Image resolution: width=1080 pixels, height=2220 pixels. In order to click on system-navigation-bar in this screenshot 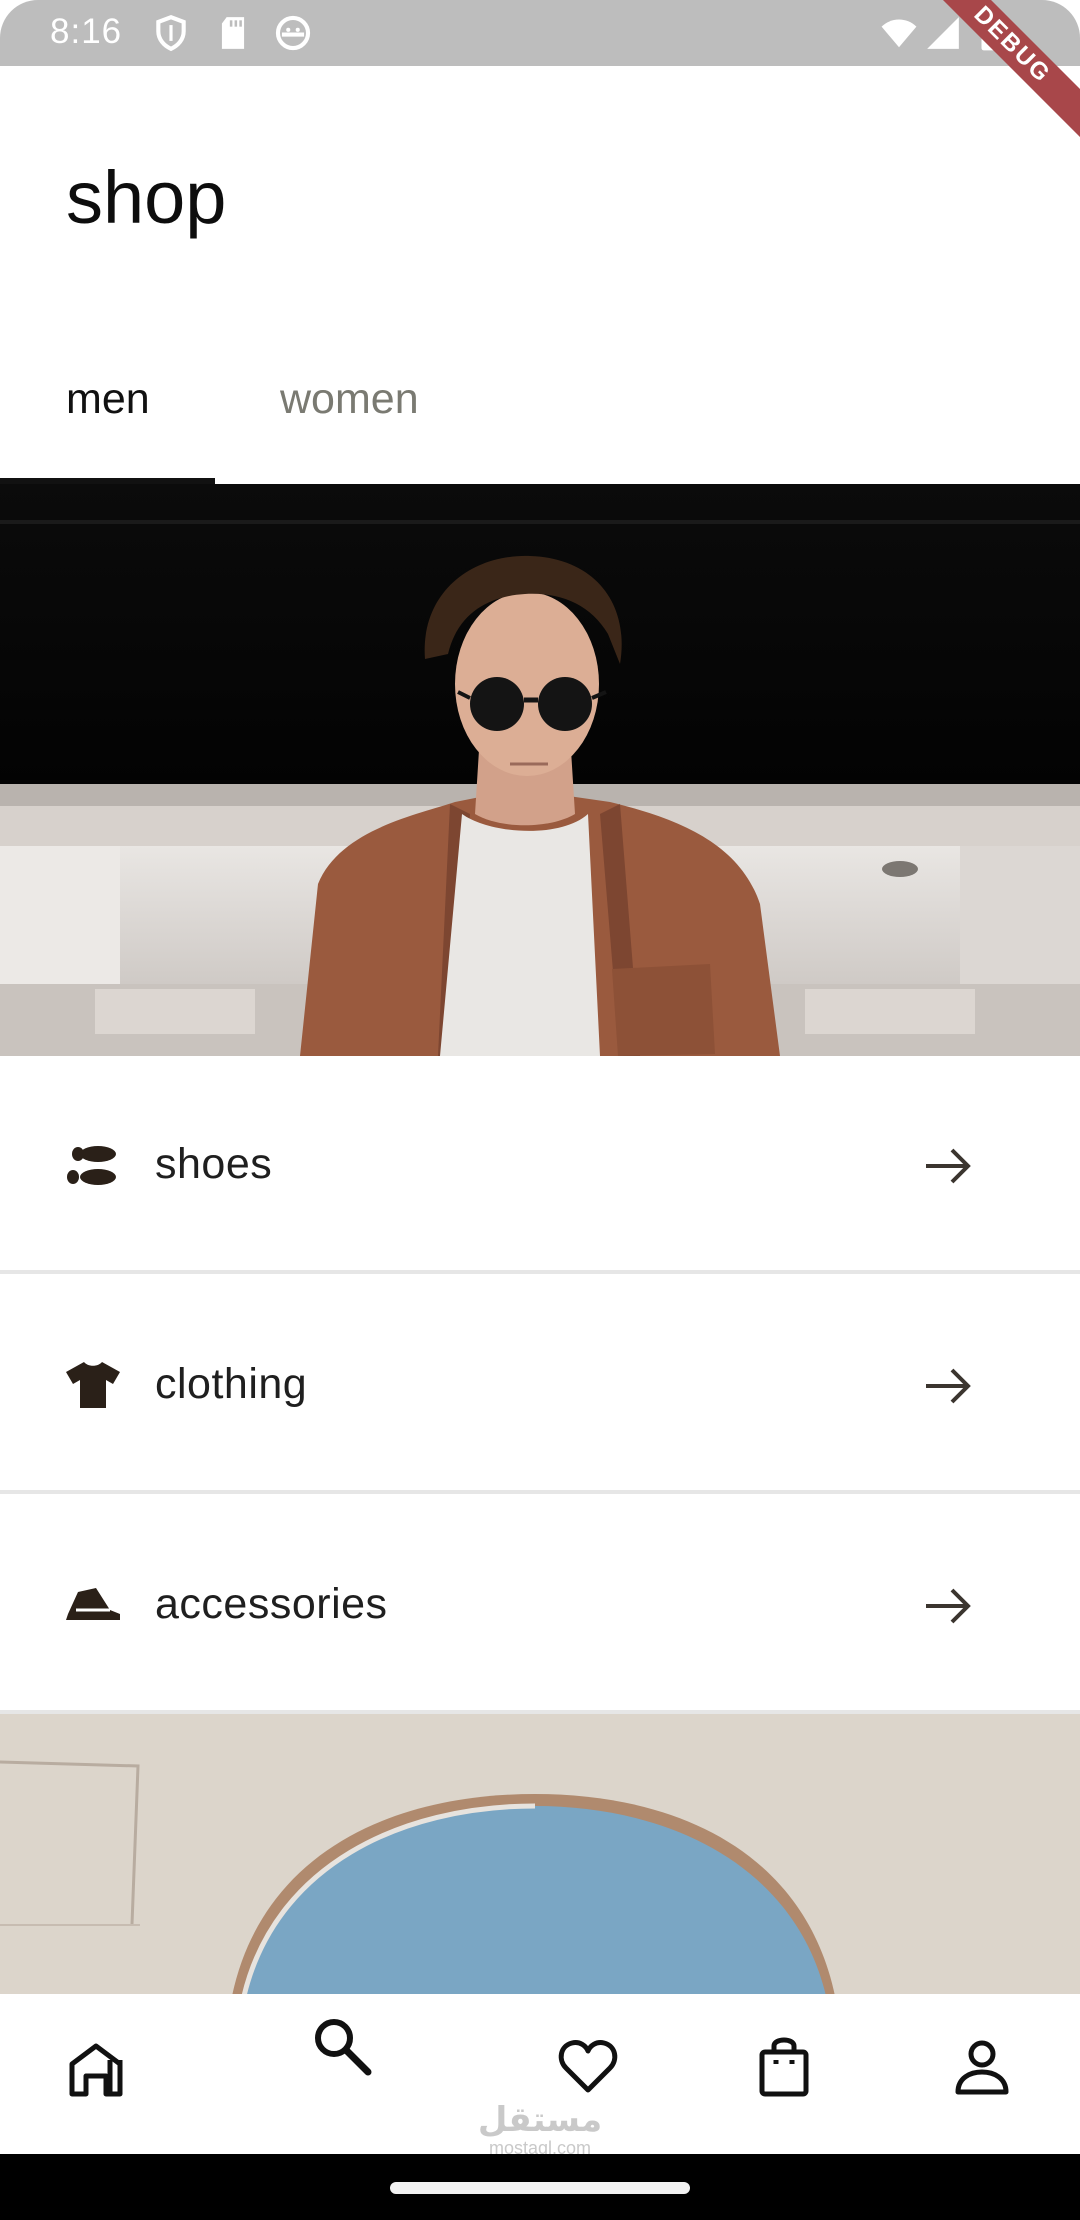, I will do `click(540, 2187)`.